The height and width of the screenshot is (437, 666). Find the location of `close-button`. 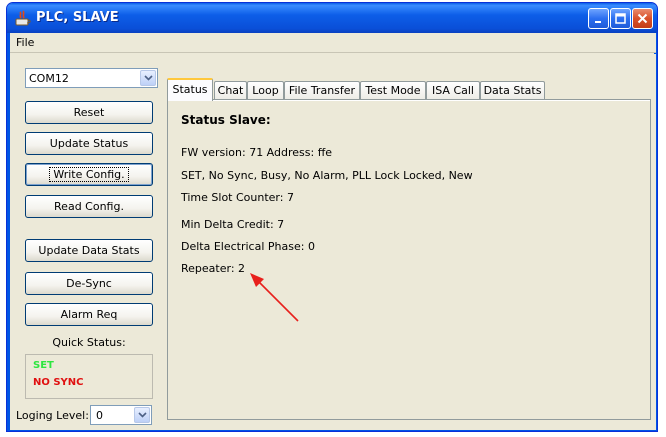

close-button is located at coordinates (642, 18).